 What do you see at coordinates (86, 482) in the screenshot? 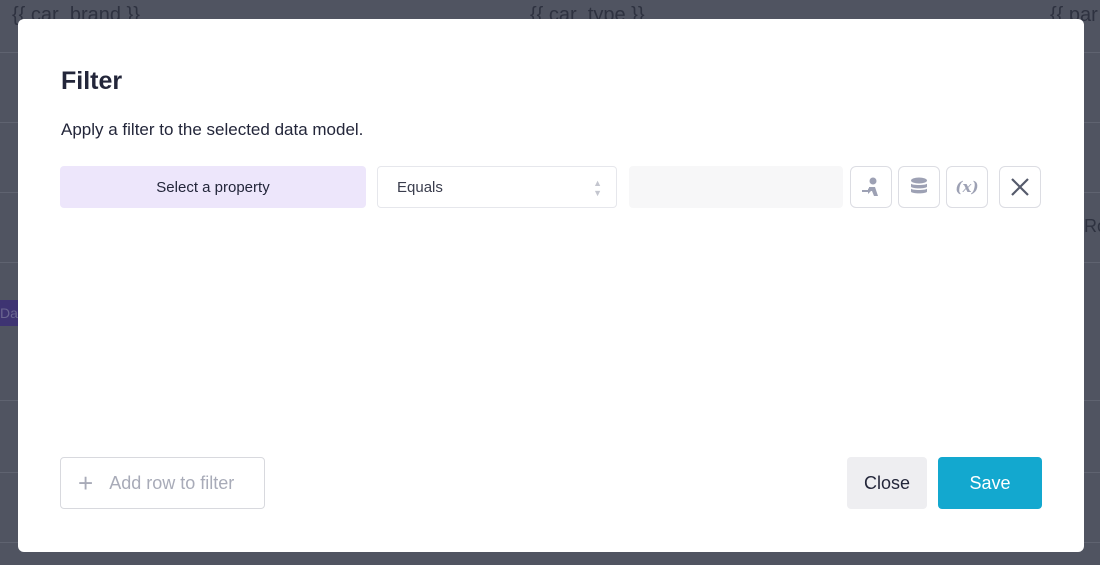
I see `plus-icon: +` at bounding box center [86, 482].